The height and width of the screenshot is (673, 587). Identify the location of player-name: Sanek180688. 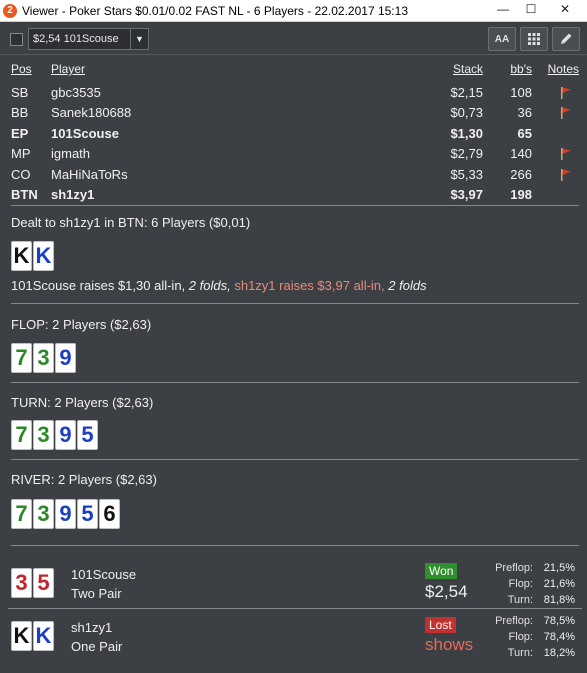
(91, 112).